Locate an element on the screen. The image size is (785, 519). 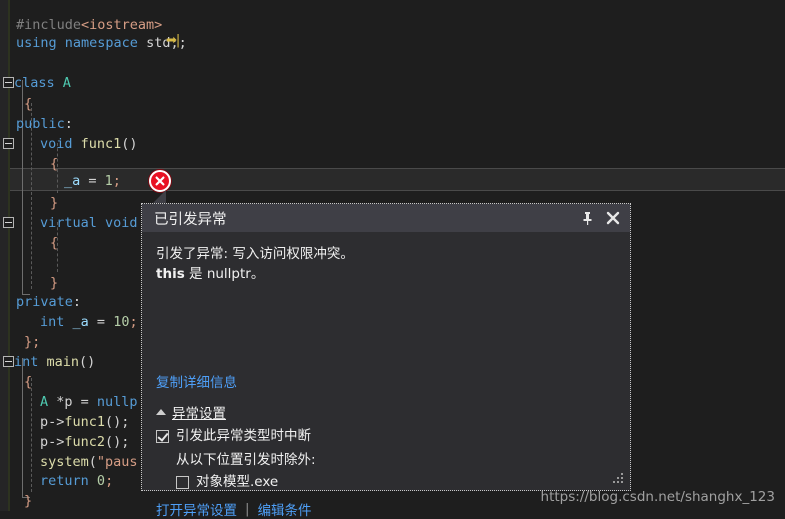
break-on-exception-checkbox is located at coordinates (162, 436).